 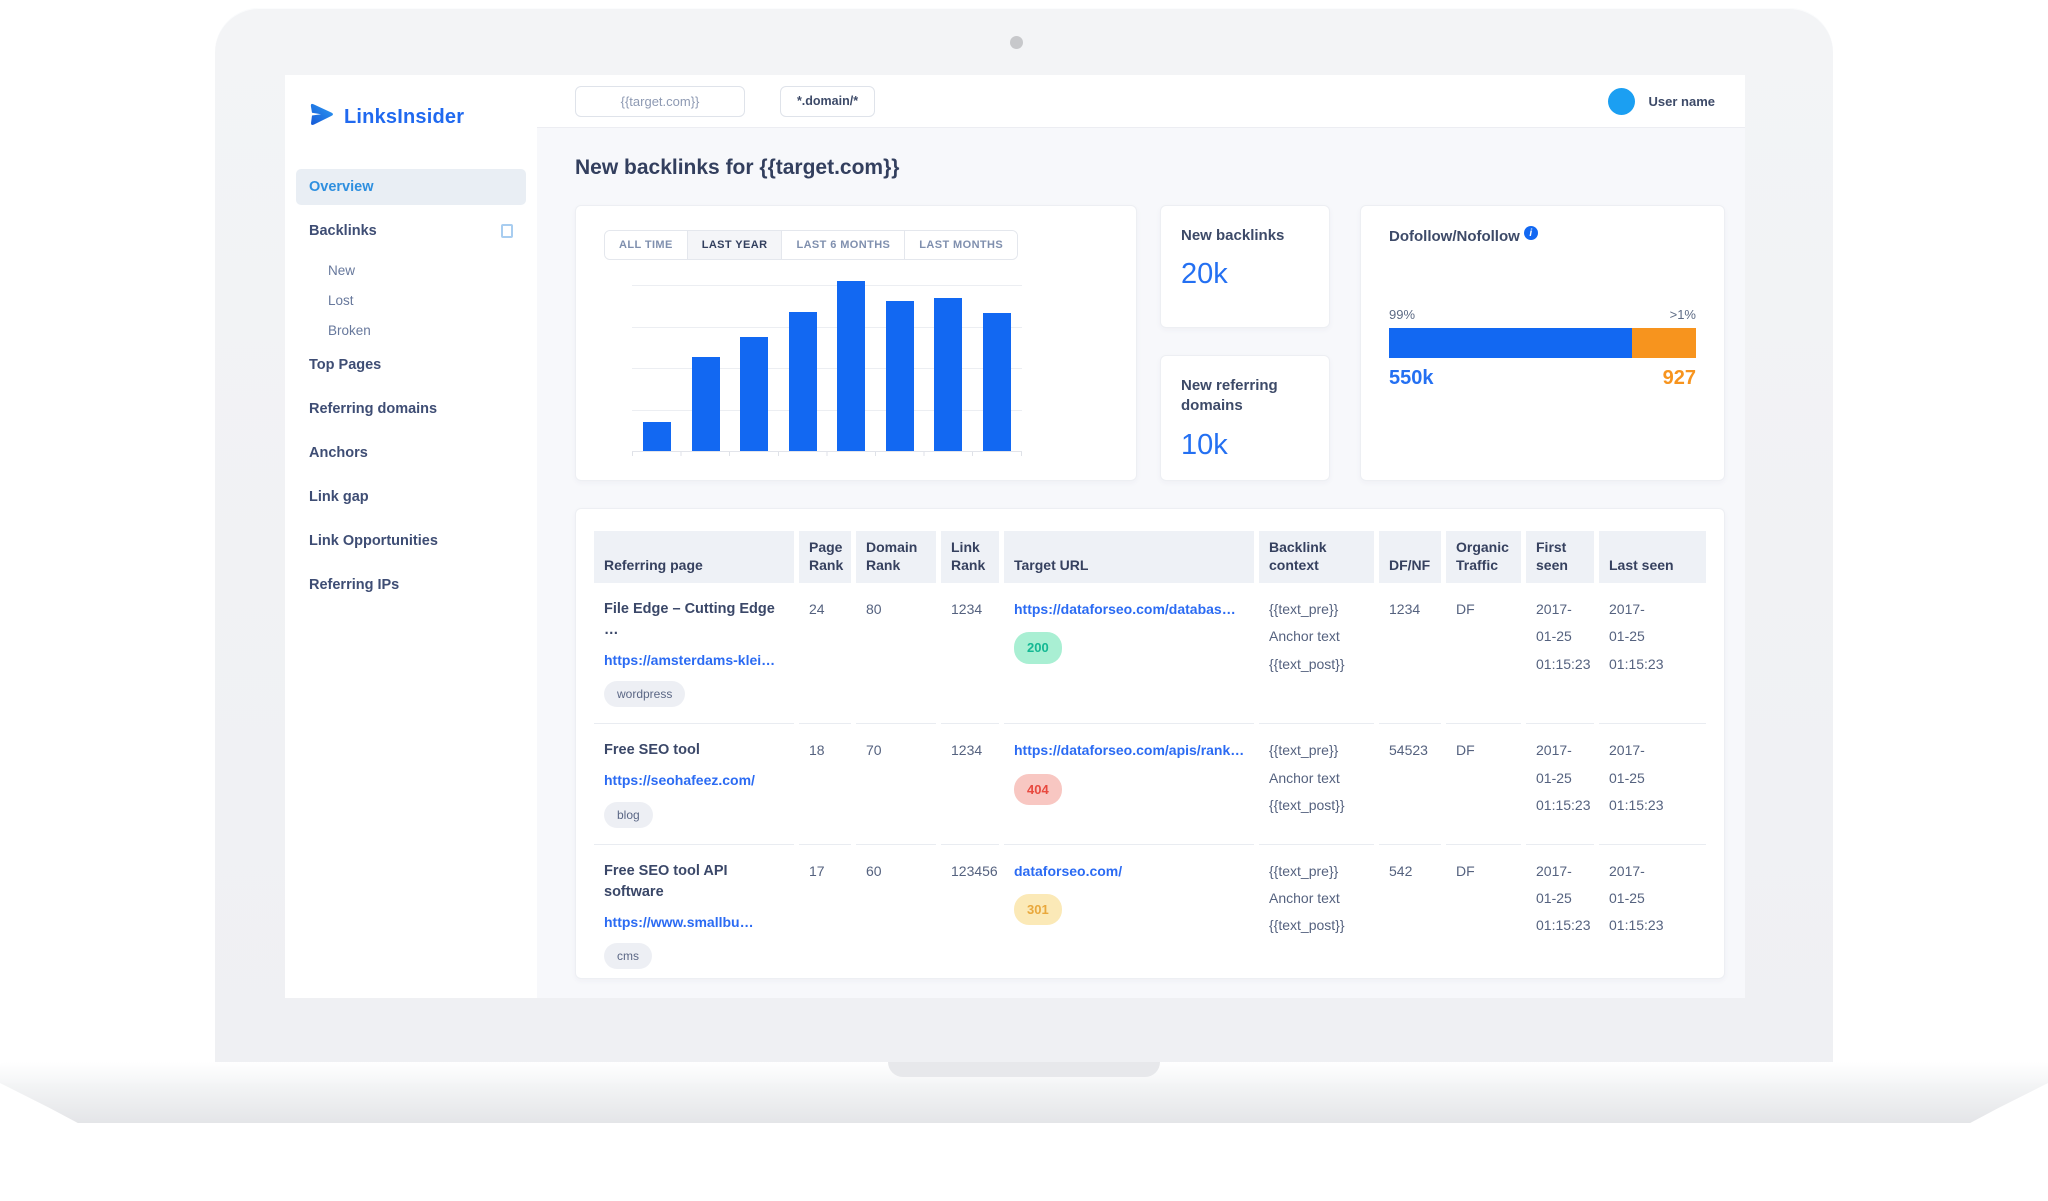 I want to click on nofollow-value: 927, so click(x=1679, y=378).